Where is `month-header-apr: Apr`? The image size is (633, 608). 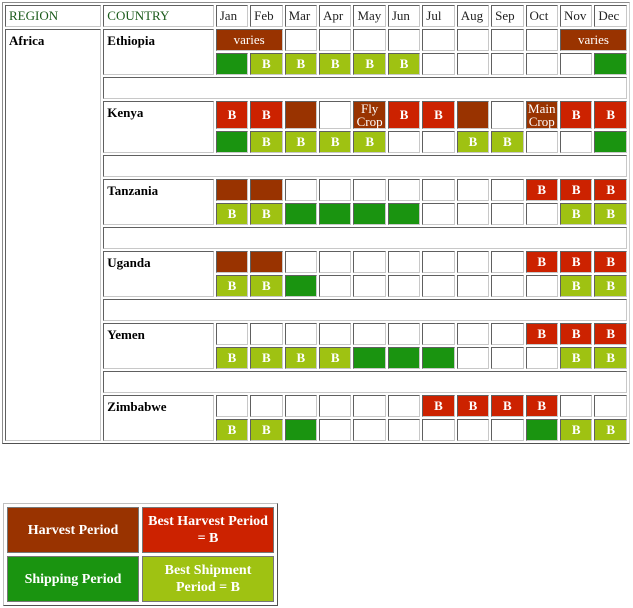
month-header-apr: Apr is located at coordinates (335, 16).